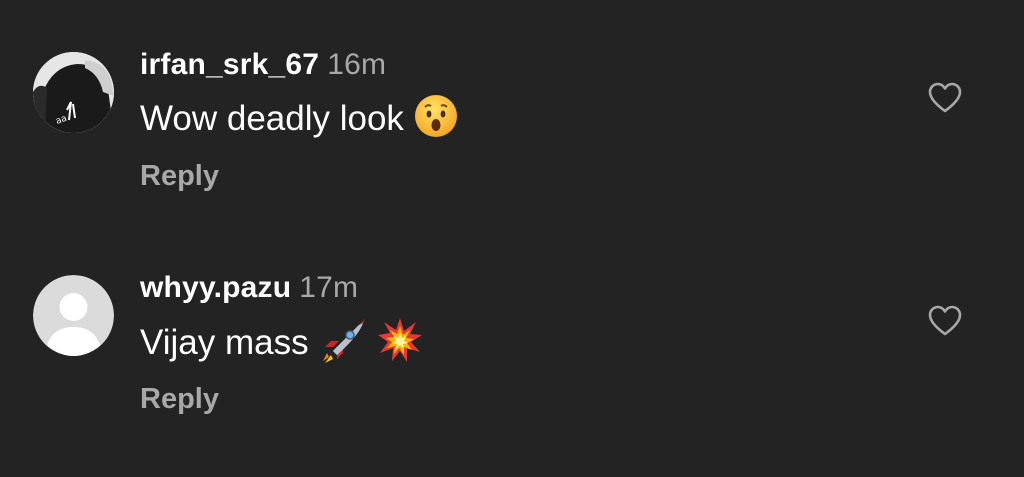 This screenshot has width=1024, height=477. I want to click on username: whyy.pazu, so click(215, 287).